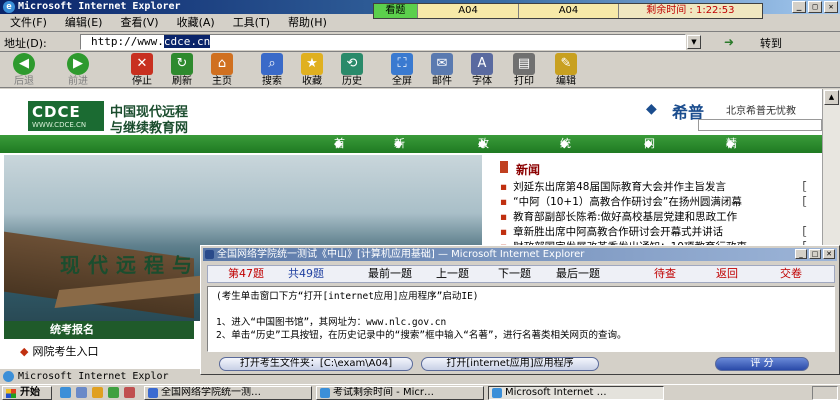 The image size is (840, 400). Describe the element at coordinates (771, 43) in the screenshot. I see `go-button: 转到` at that location.